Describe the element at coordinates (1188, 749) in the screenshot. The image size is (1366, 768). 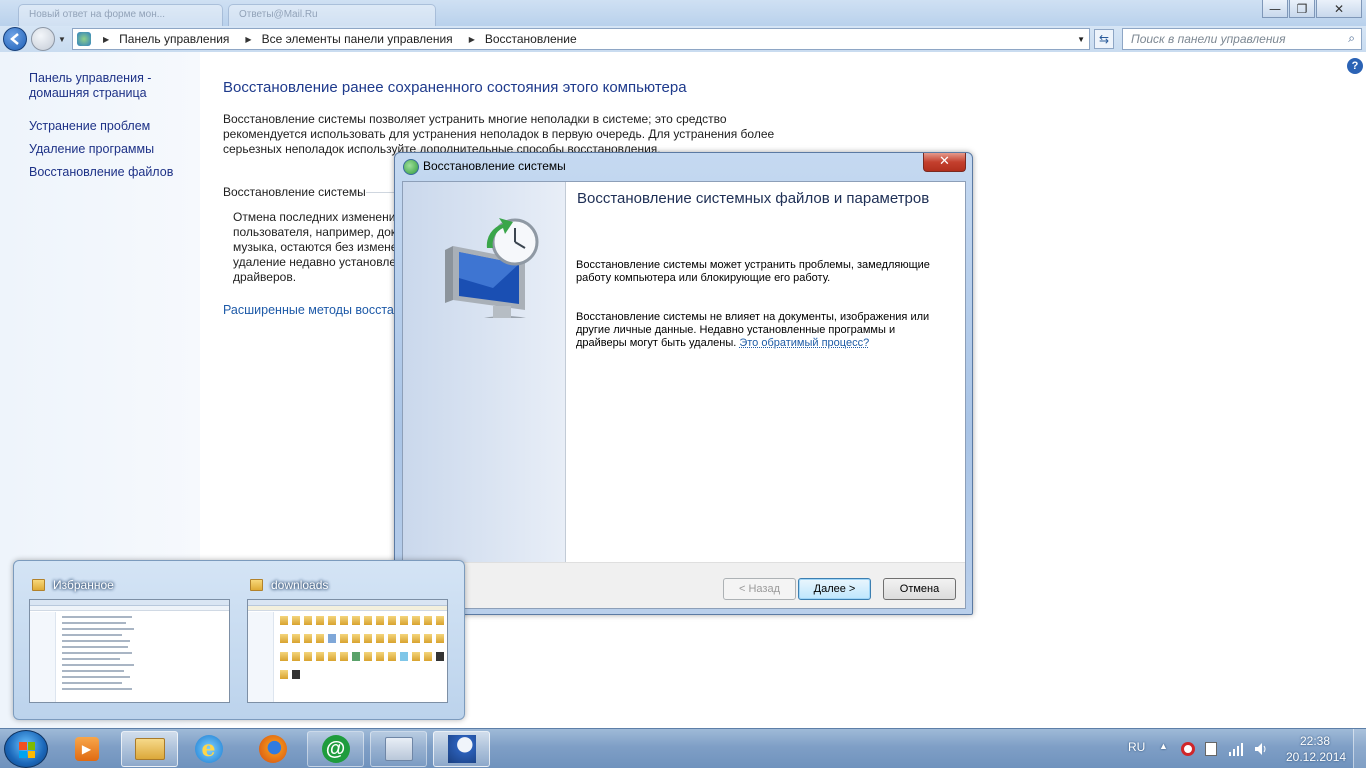
I see `antivirus-icon` at that location.